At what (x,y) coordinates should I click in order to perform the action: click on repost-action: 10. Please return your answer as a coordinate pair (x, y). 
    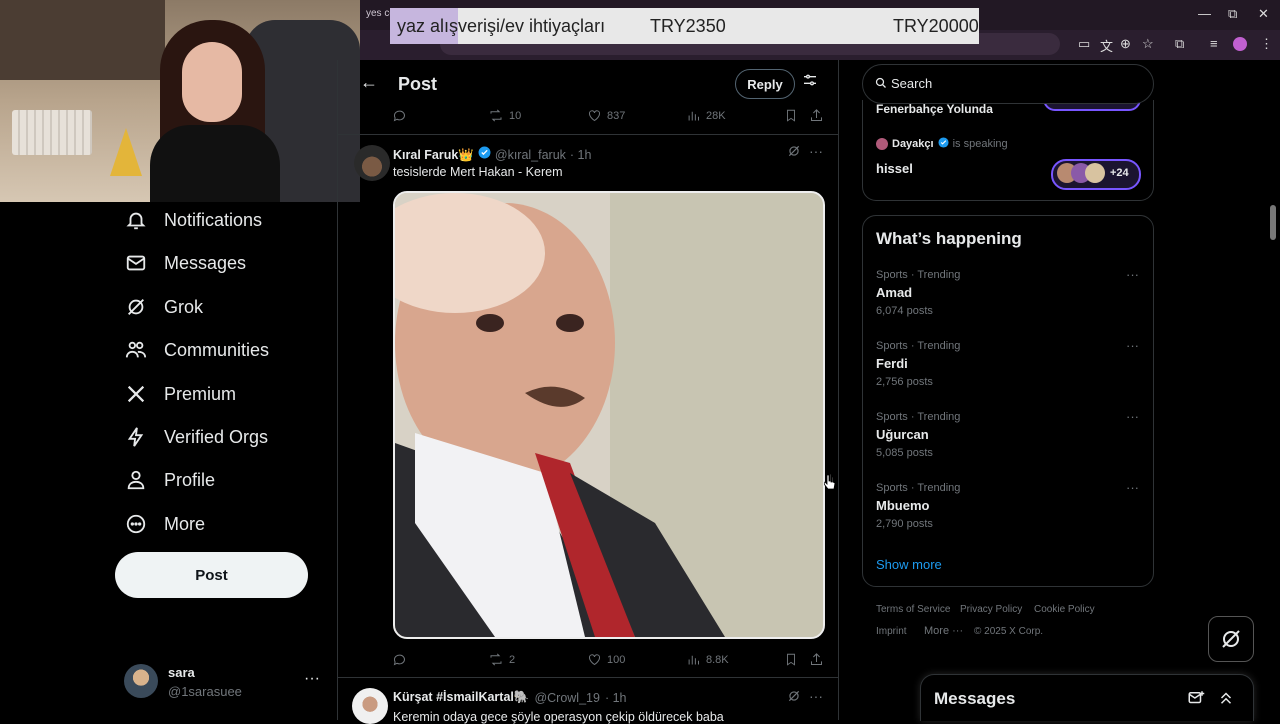
    Looking at the image, I should click on (504, 115).